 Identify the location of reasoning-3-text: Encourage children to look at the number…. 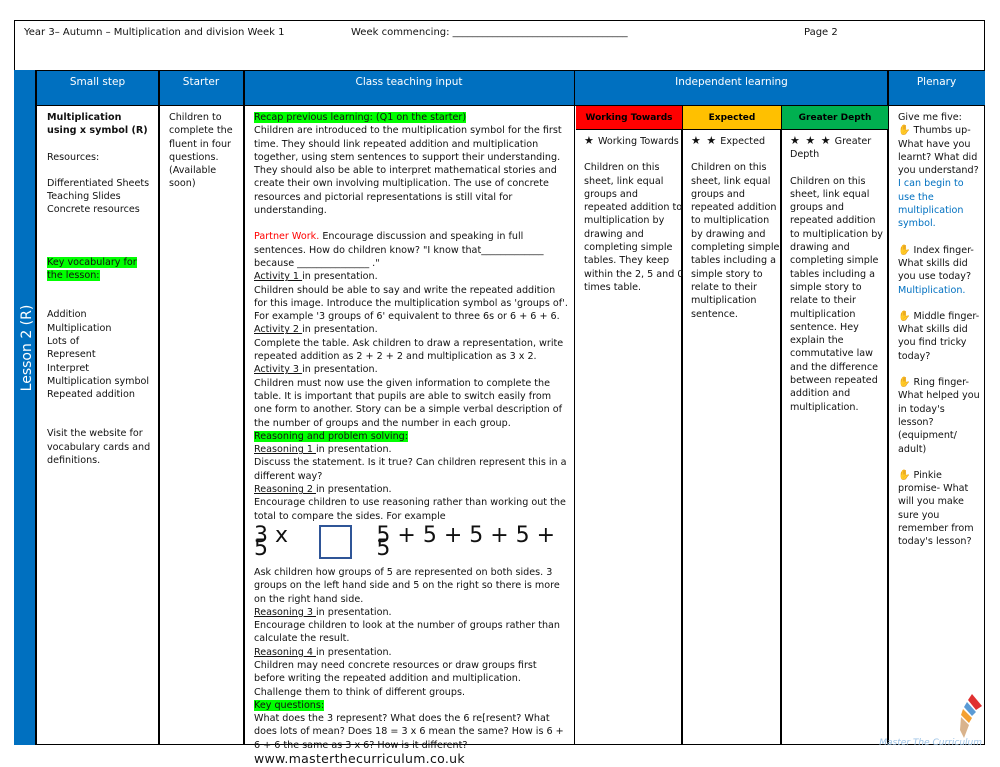
(407, 632).